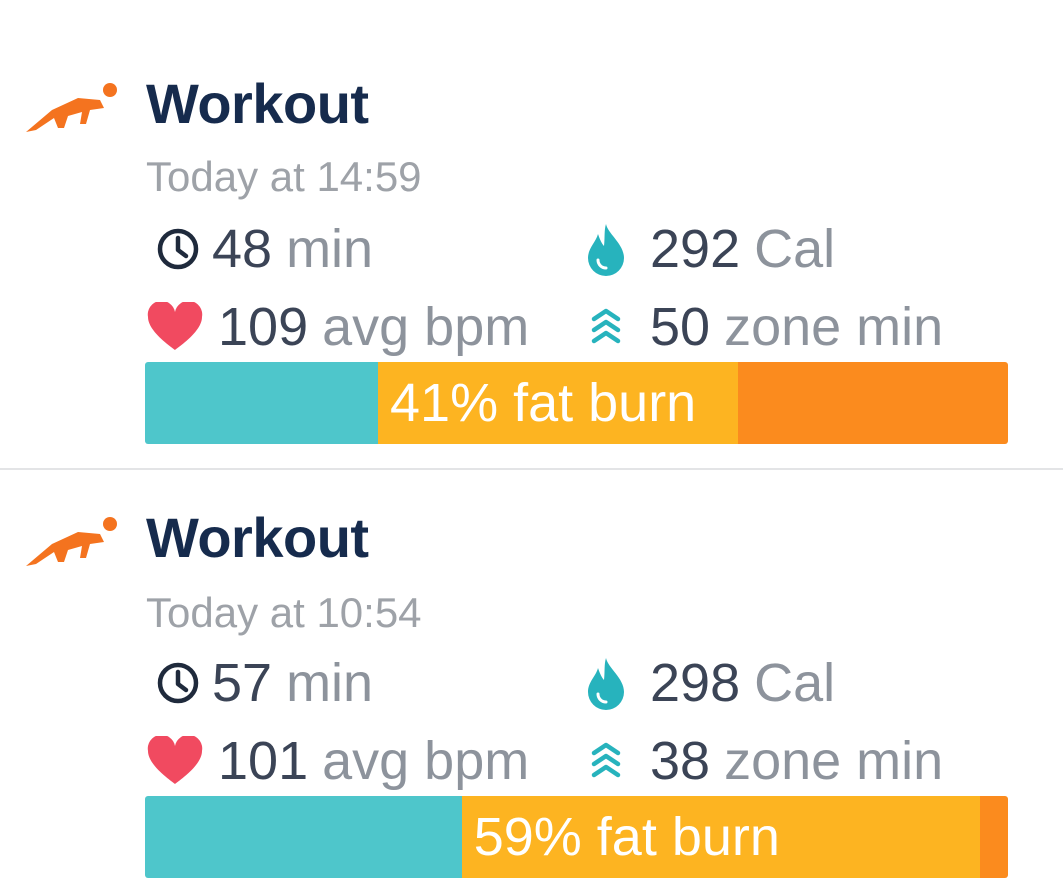 The height and width of the screenshot is (882, 1063). What do you see at coordinates (263, 327) in the screenshot?
I see `heart-rate-value: 109` at bounding box center [263, 327].